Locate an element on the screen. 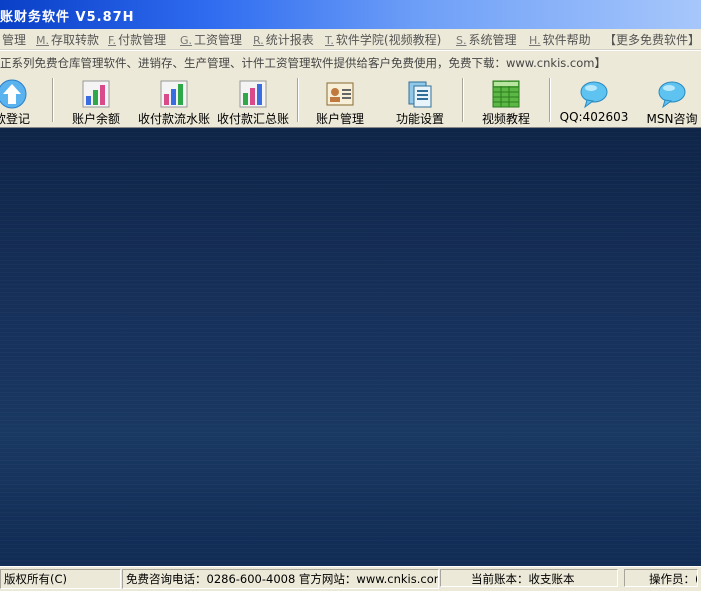 This screenshot has height=591, width=701. documents-icon is located at coordinates (420, 94).